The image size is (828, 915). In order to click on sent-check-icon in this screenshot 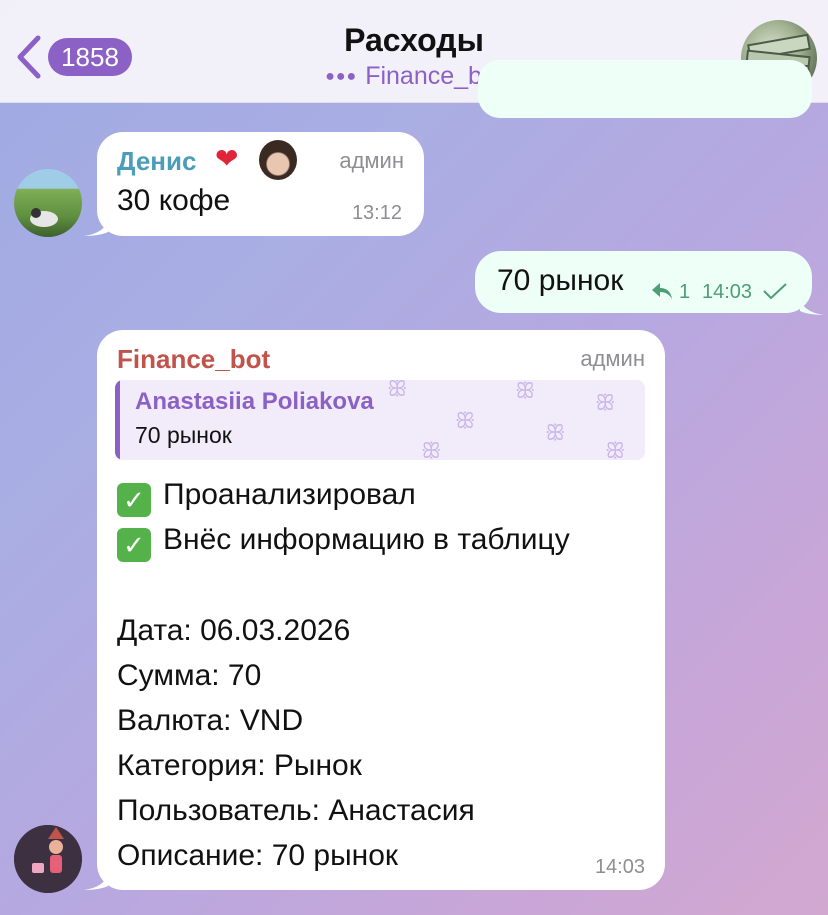, I will do `click(775, 291)`.